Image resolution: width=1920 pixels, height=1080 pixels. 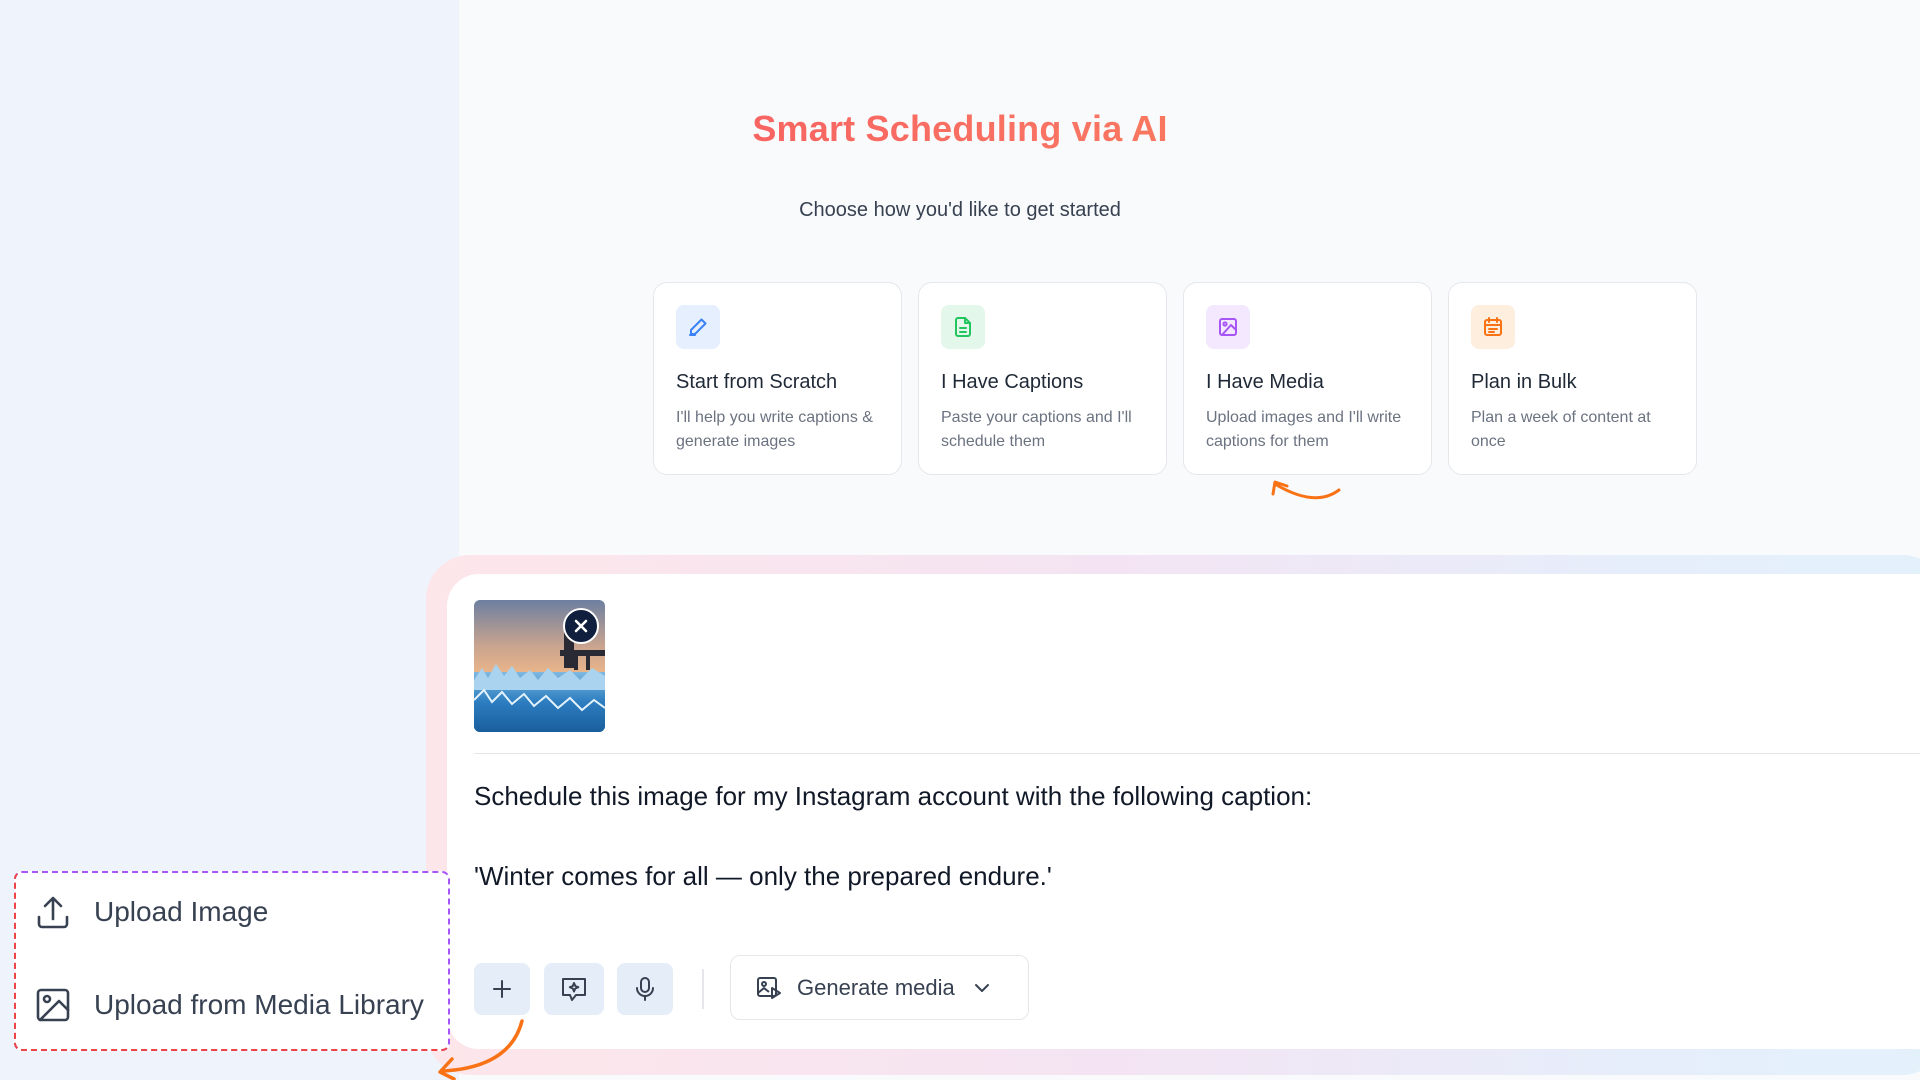 I want to click on card-title: I Have Captions, so click(x=1012, y=382).